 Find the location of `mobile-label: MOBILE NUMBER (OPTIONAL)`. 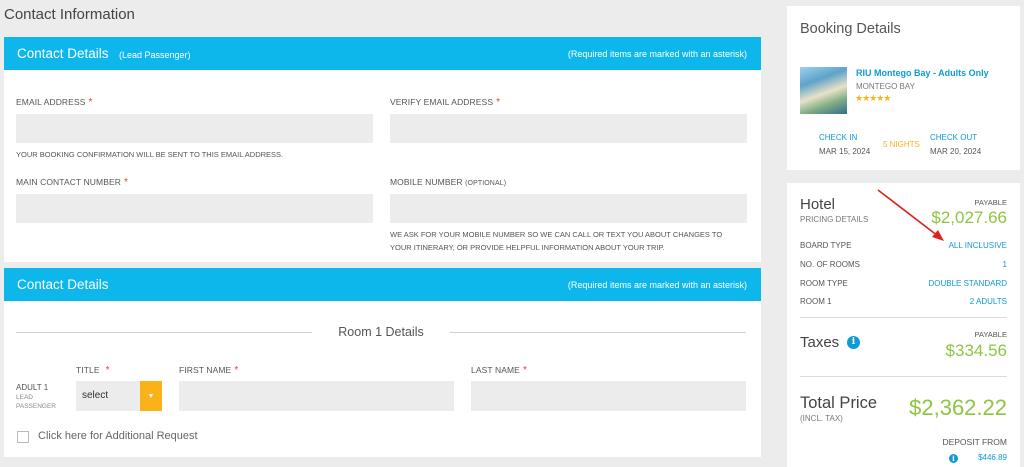

mobile-label: MOBILE NUMBER (OPTIONAL) is located at coordinates (448, 182).